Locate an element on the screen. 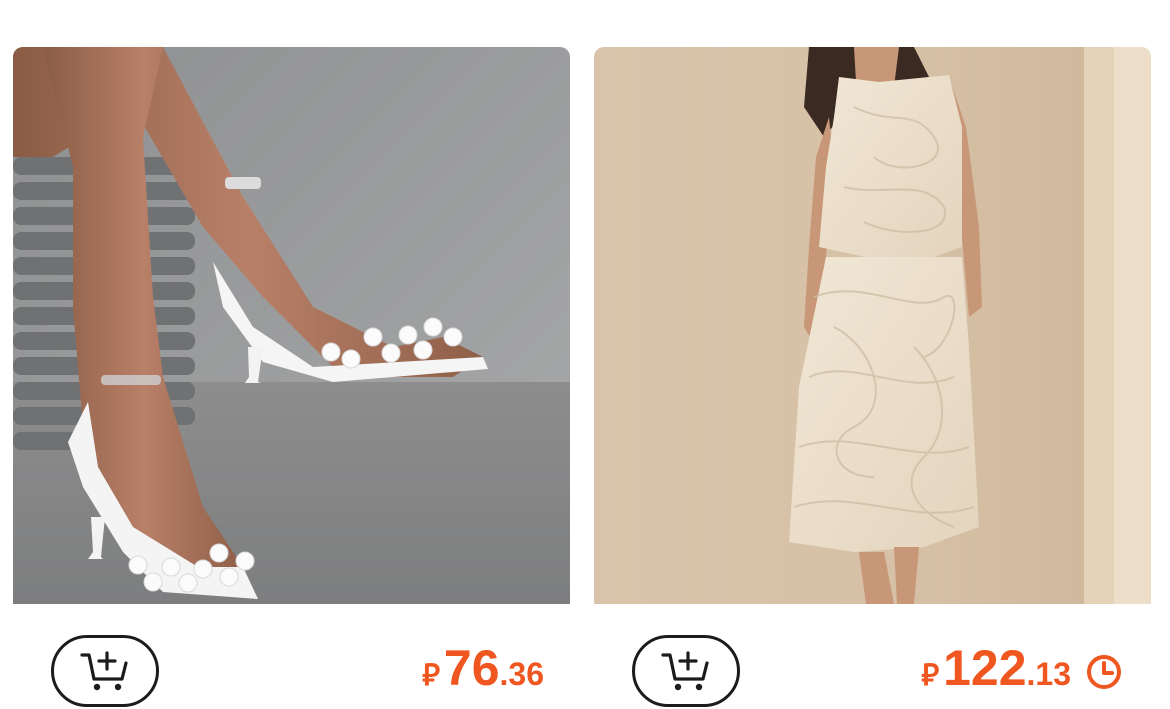 The image size is (1170, 709). product-price: ⃁ 122 .13 is located at coordinates (996, 668).